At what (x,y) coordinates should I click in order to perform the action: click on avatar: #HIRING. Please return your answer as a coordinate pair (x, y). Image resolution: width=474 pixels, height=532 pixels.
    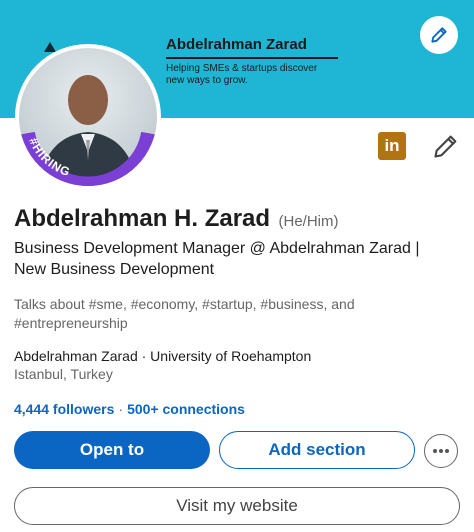
    Looking at the image, I should click on (88, 117).